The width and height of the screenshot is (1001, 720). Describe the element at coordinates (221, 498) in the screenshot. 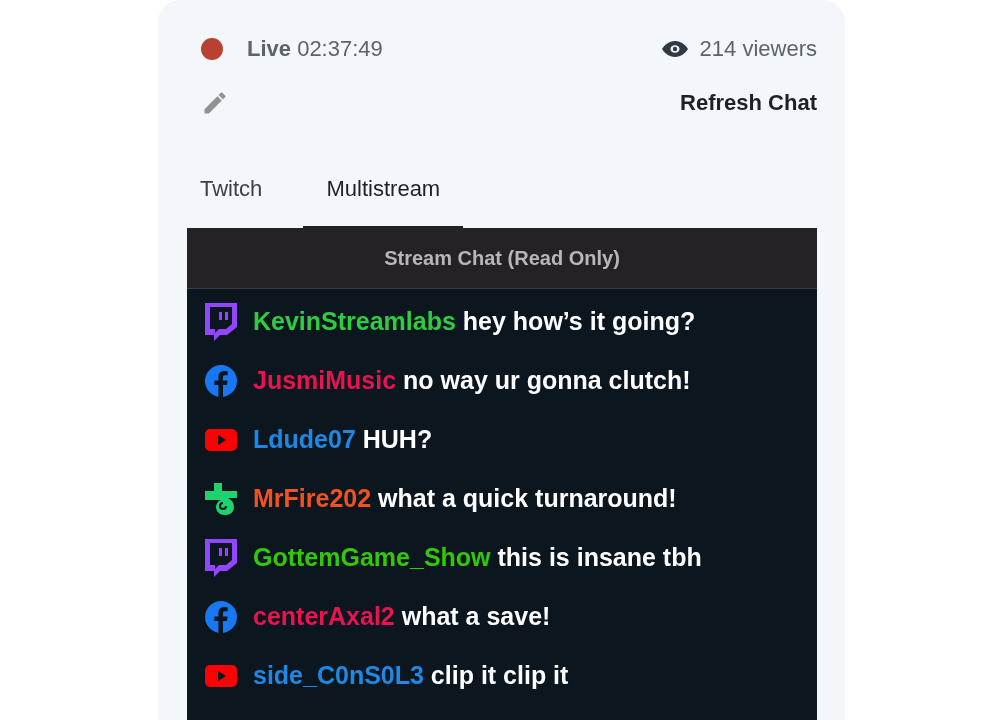

I see `chameleon-icon` at that location.